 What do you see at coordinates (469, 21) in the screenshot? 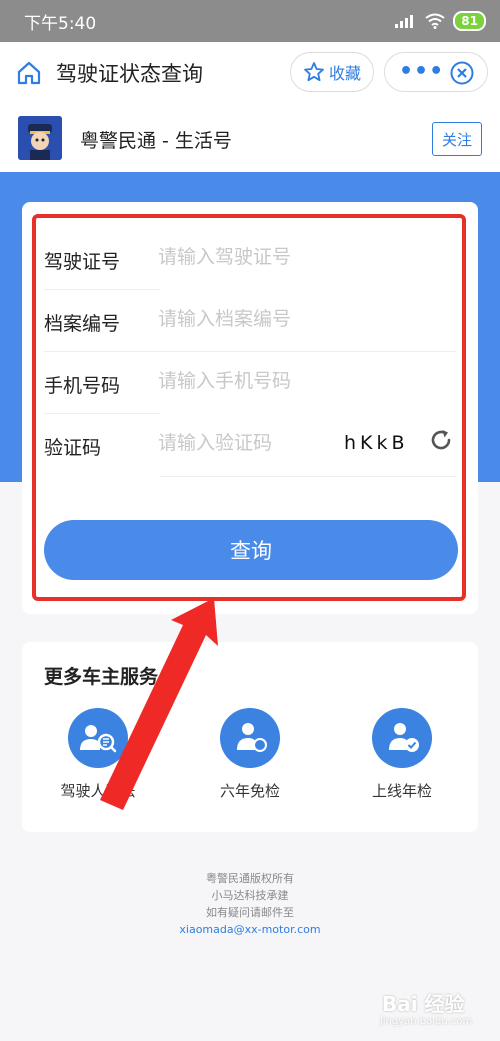
I see `battery-indicator: 81` at bounding box center [469, 21].